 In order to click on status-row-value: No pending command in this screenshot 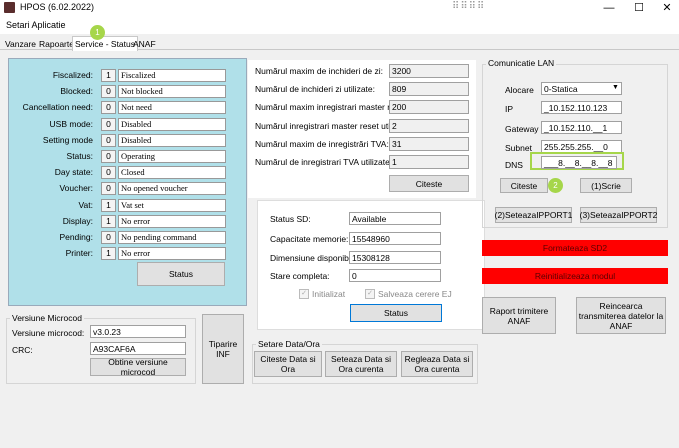, I will do `click(172, 237)`.